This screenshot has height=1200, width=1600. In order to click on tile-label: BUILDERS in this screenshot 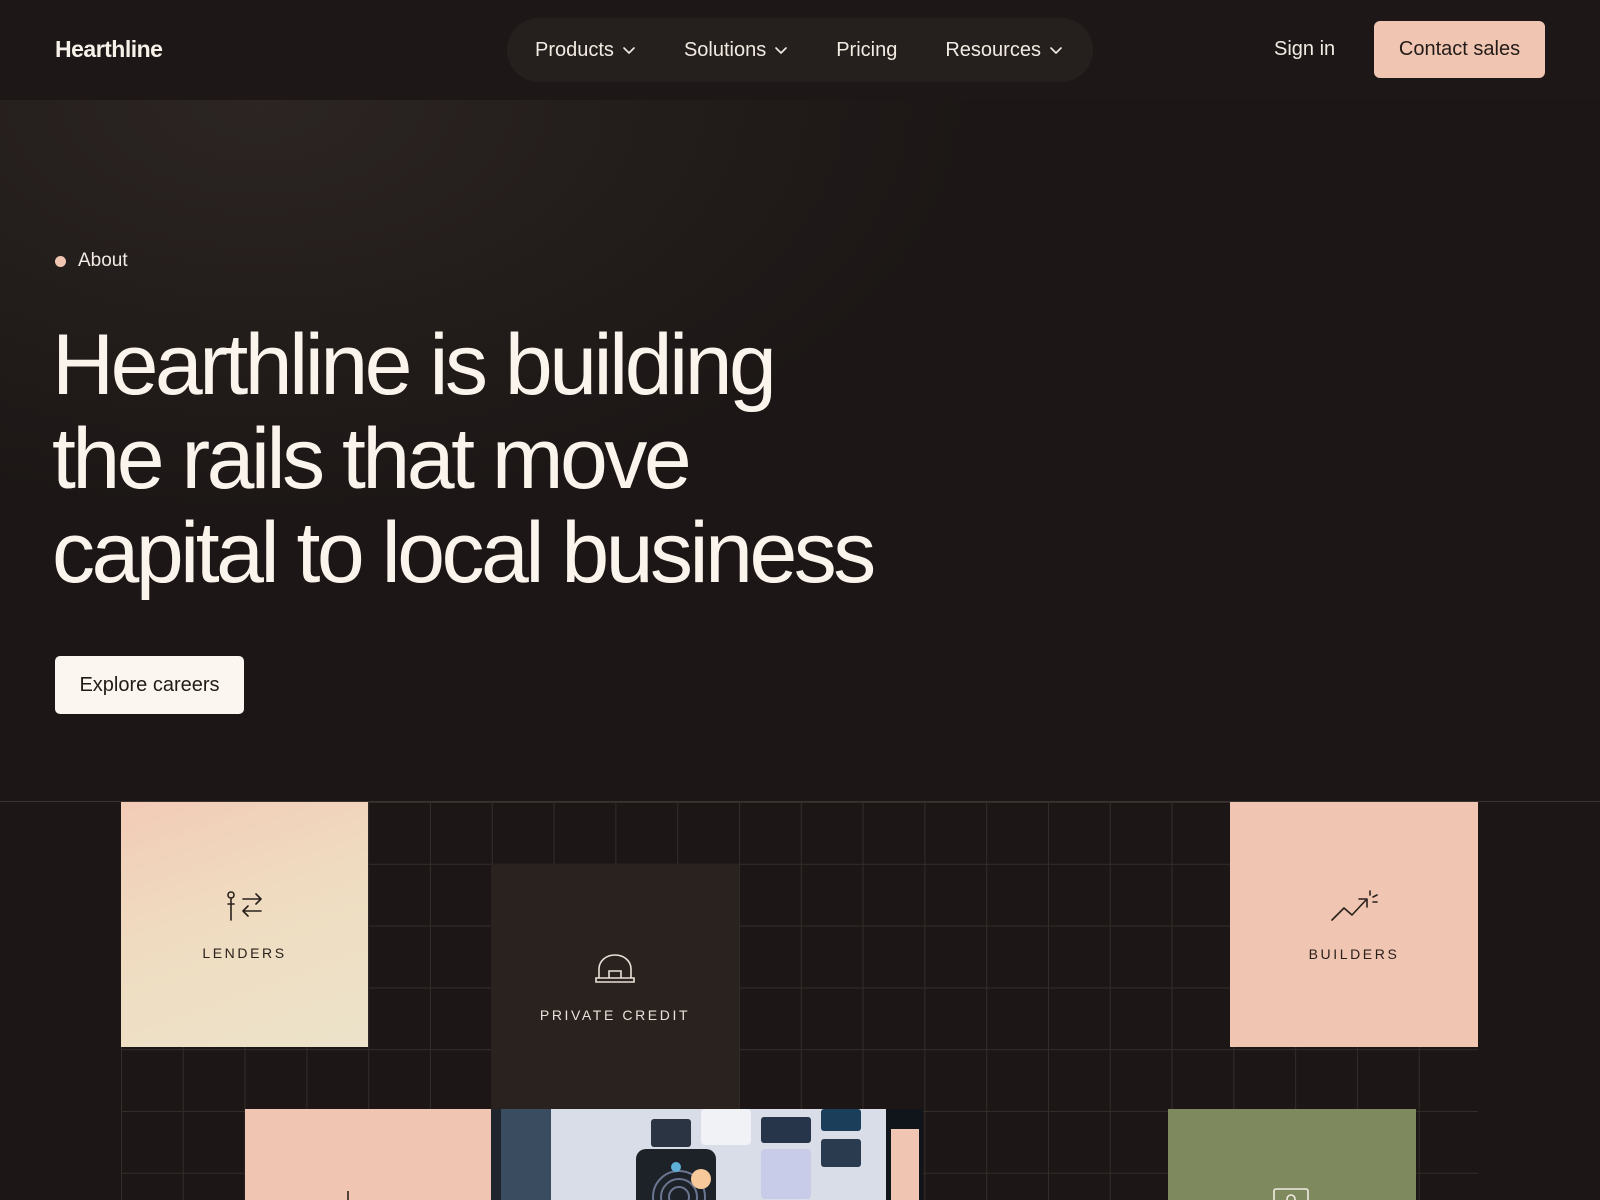, I will do `click(1354, 953)`.